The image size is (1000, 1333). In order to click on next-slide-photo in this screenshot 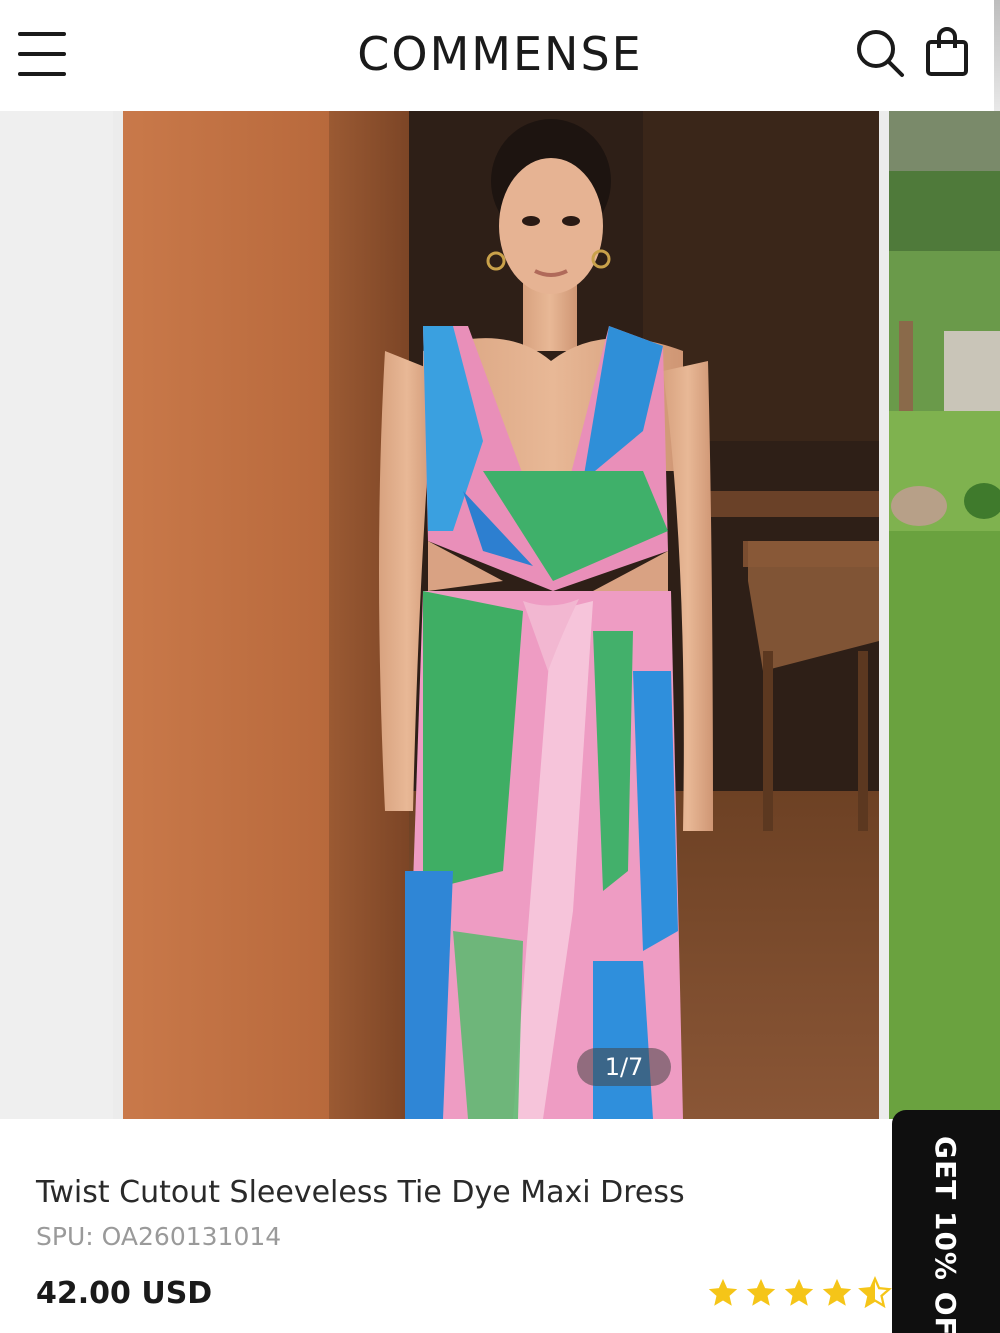, I will do `click(944, 615)`.